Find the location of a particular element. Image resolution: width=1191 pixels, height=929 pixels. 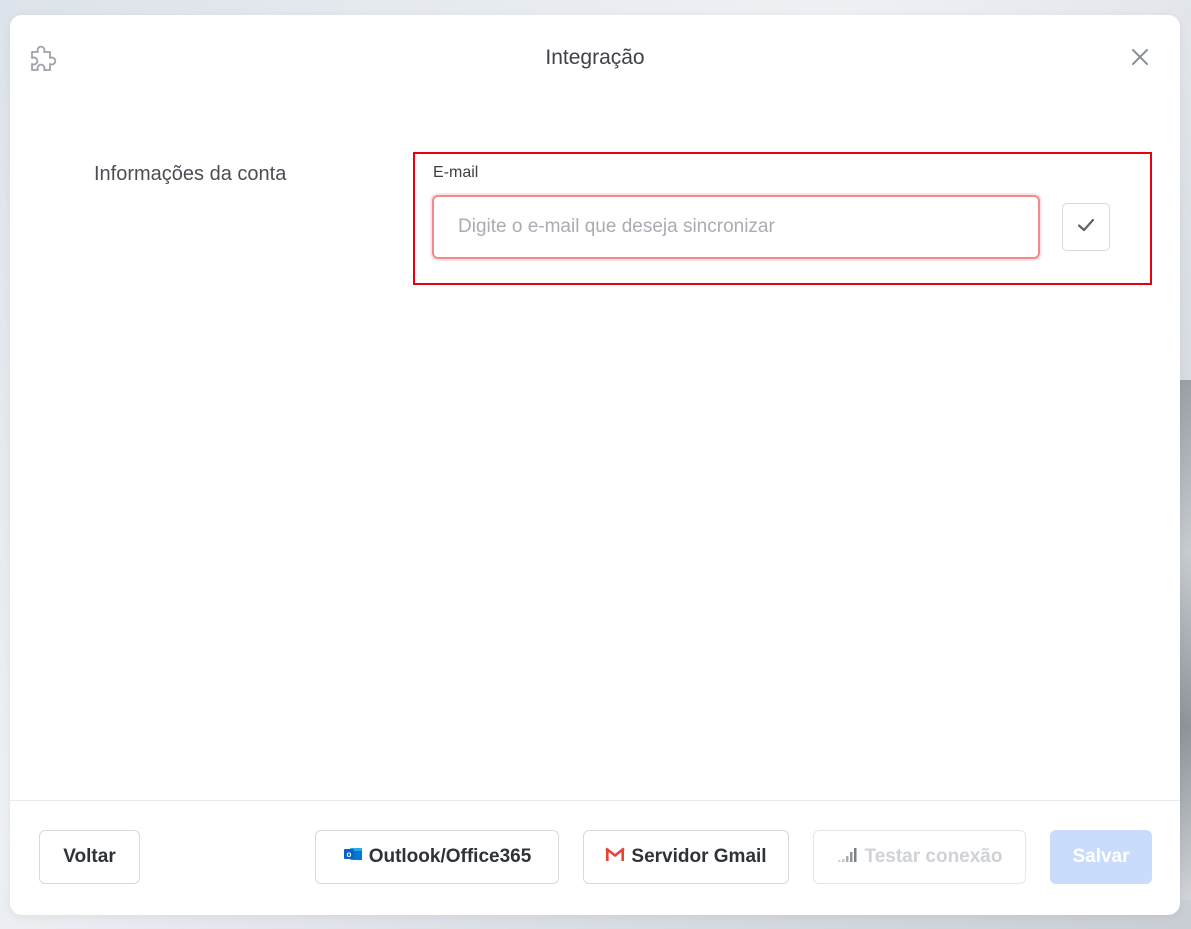

account-info-label: Informações da conta is located at coordinates (190, 174).